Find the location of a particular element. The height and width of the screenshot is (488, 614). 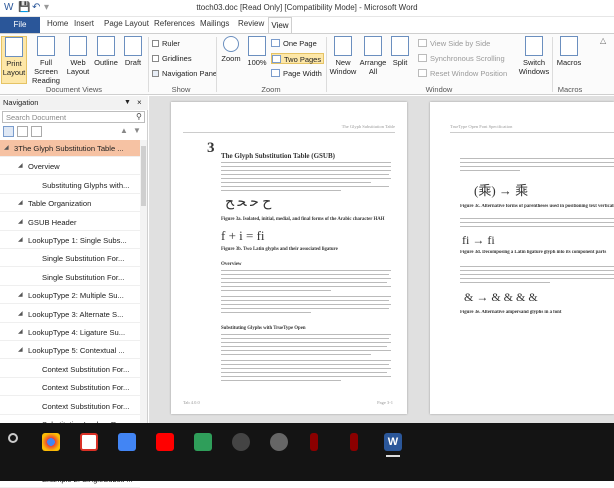

tab-home: Home is located at coordinates (57, 23).